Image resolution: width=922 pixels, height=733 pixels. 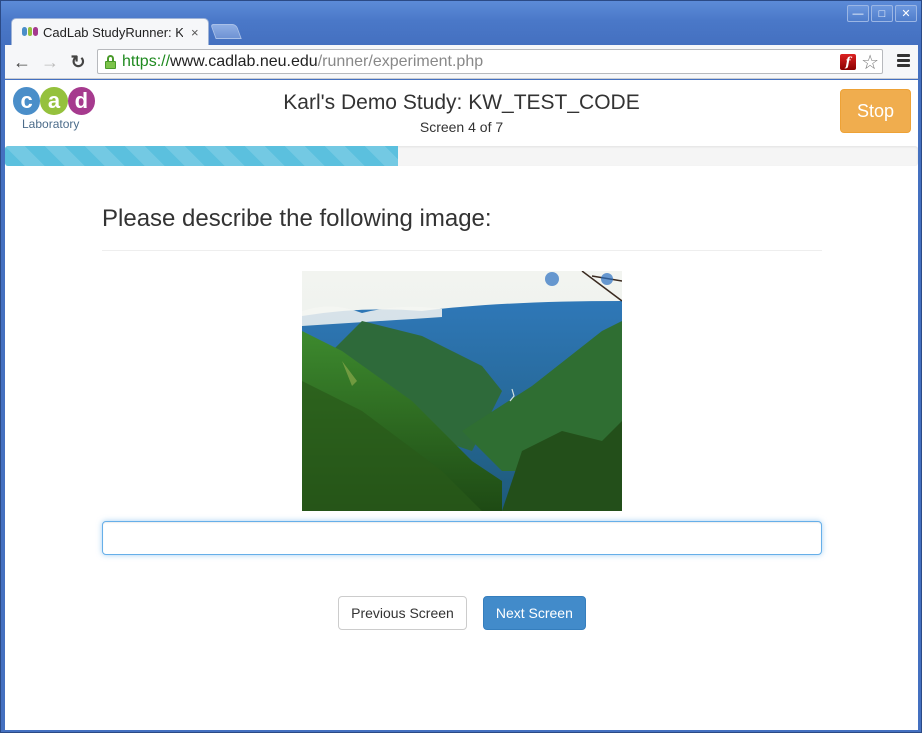 I want to click on lock-icon, so click(x=110, y=61).